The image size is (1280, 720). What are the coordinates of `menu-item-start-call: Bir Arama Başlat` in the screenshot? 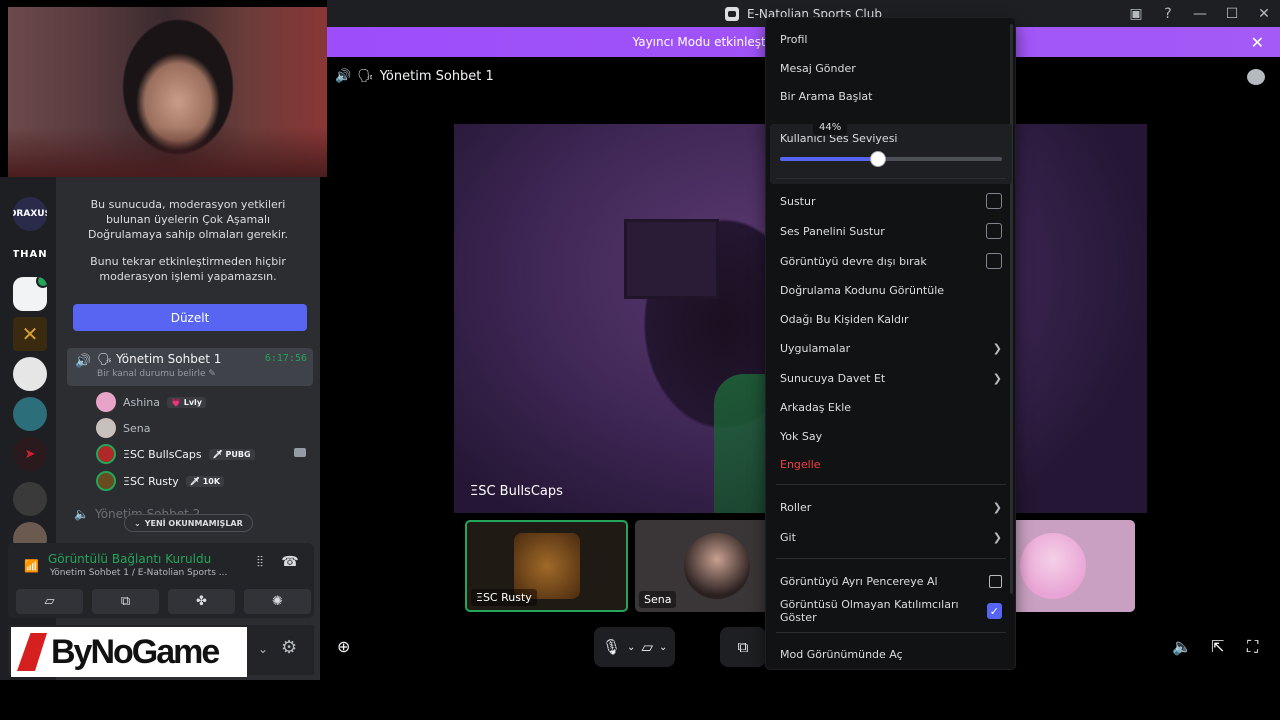 It's located at (891, 96).